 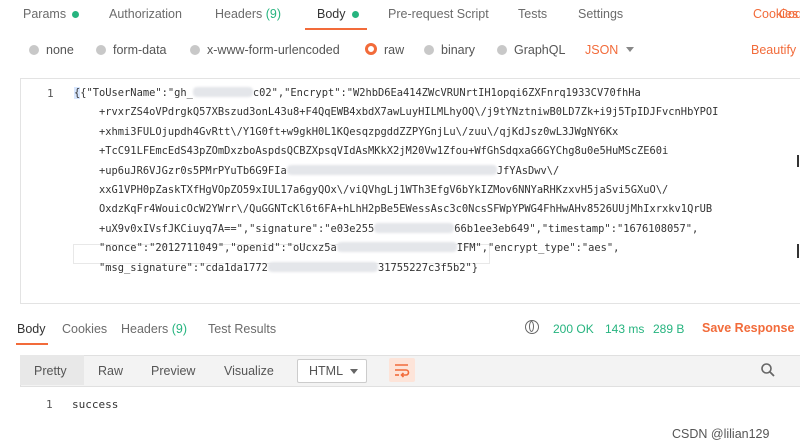 I want to click on view-raw-button: Raw, so click(x=110, y=371).